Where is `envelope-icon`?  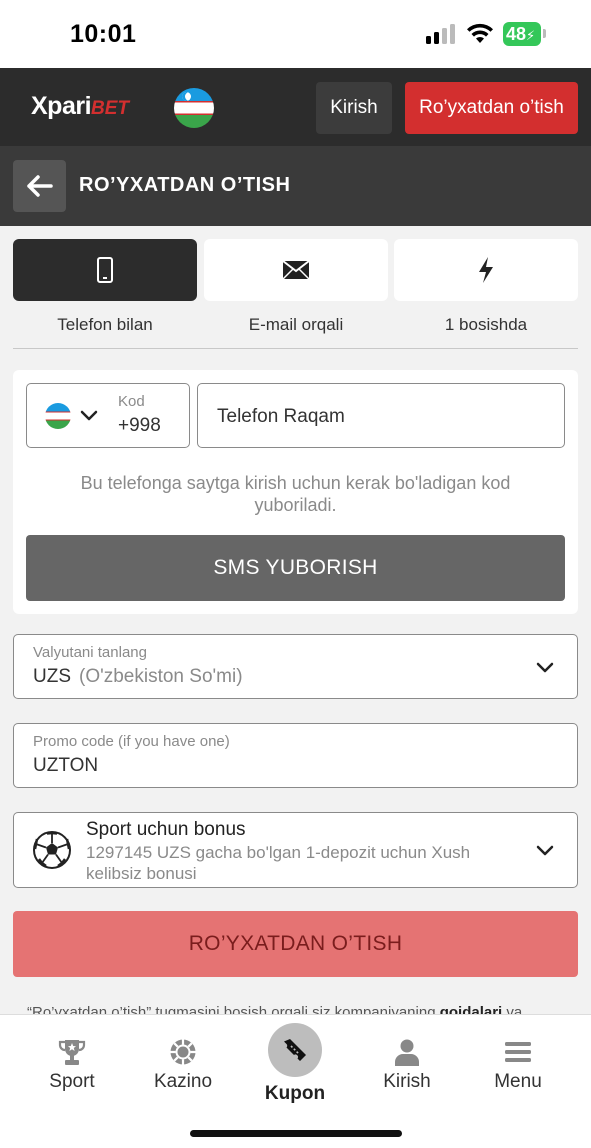
envelope-icon is located at coordinates (296, 270).